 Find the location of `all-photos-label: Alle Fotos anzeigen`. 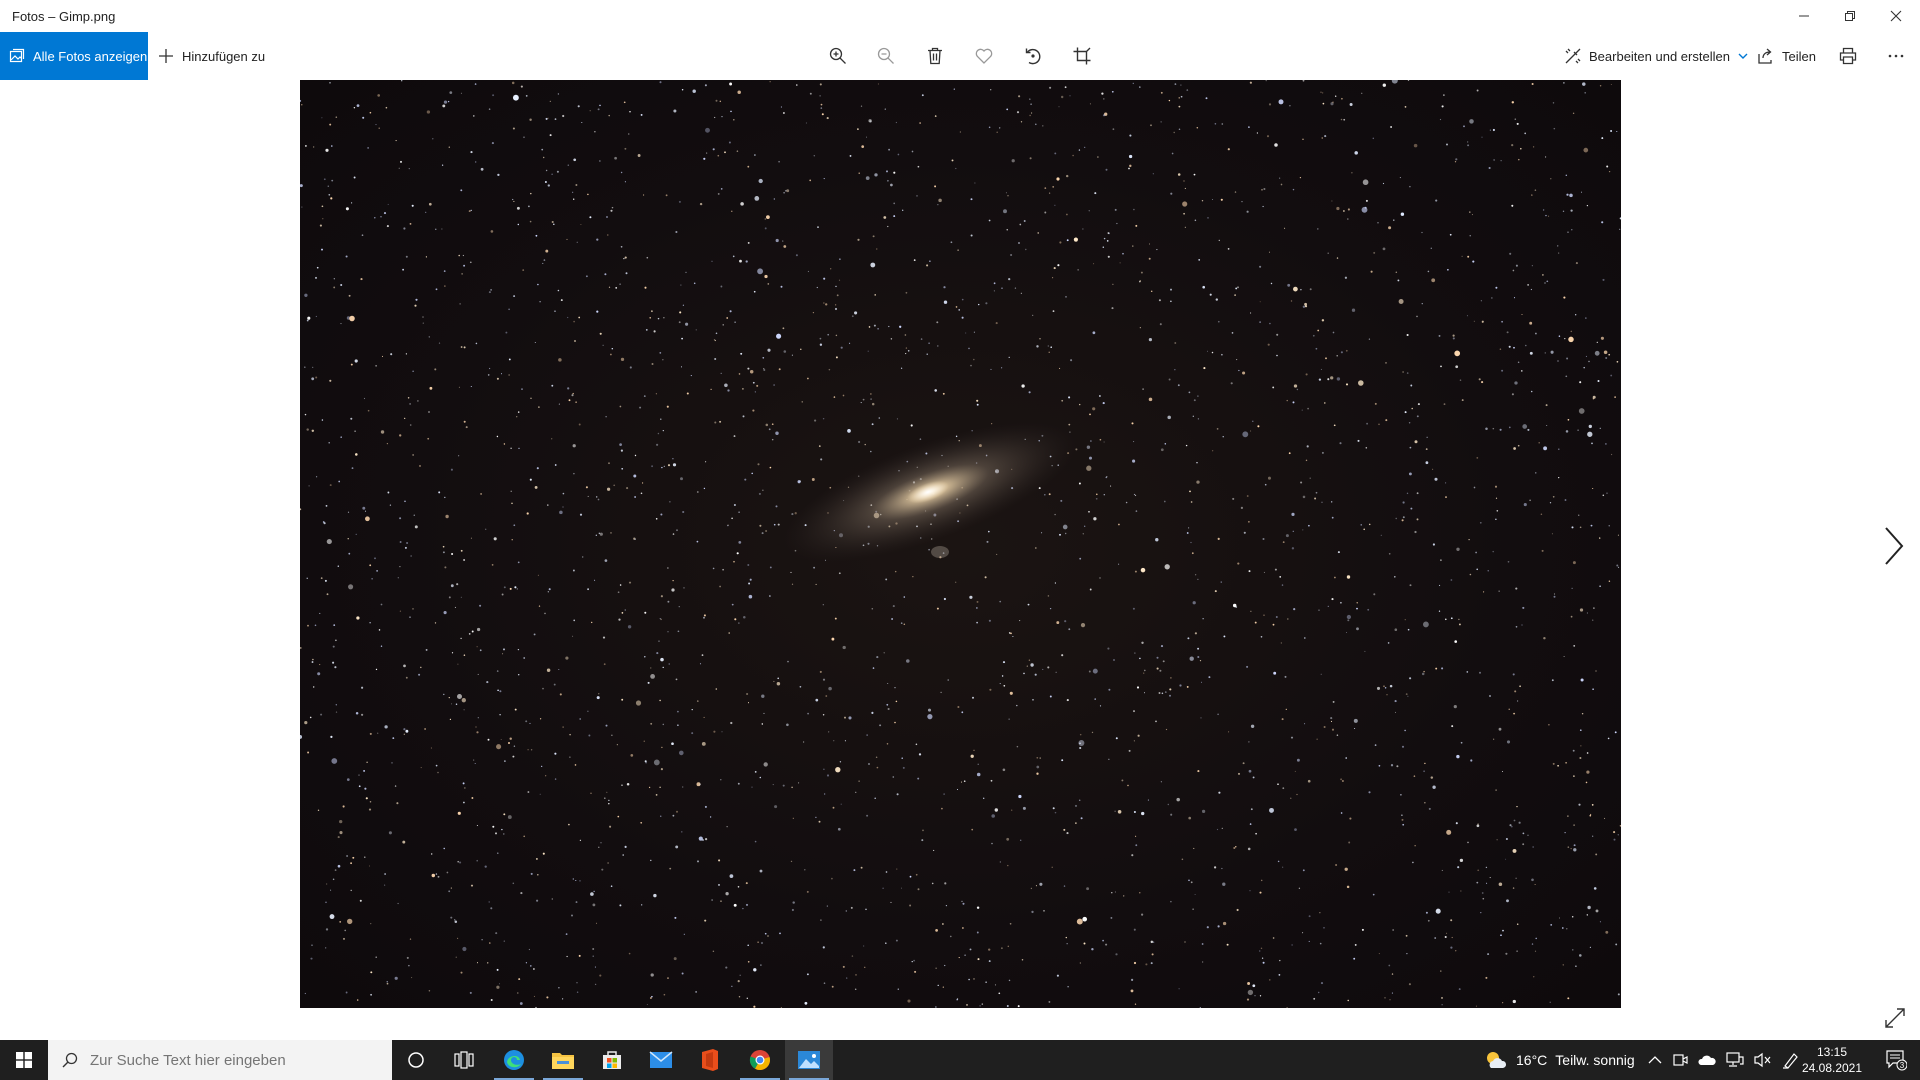

all-photos-label: Alle Fotos anzeigen is located at coordinates (90, 56).